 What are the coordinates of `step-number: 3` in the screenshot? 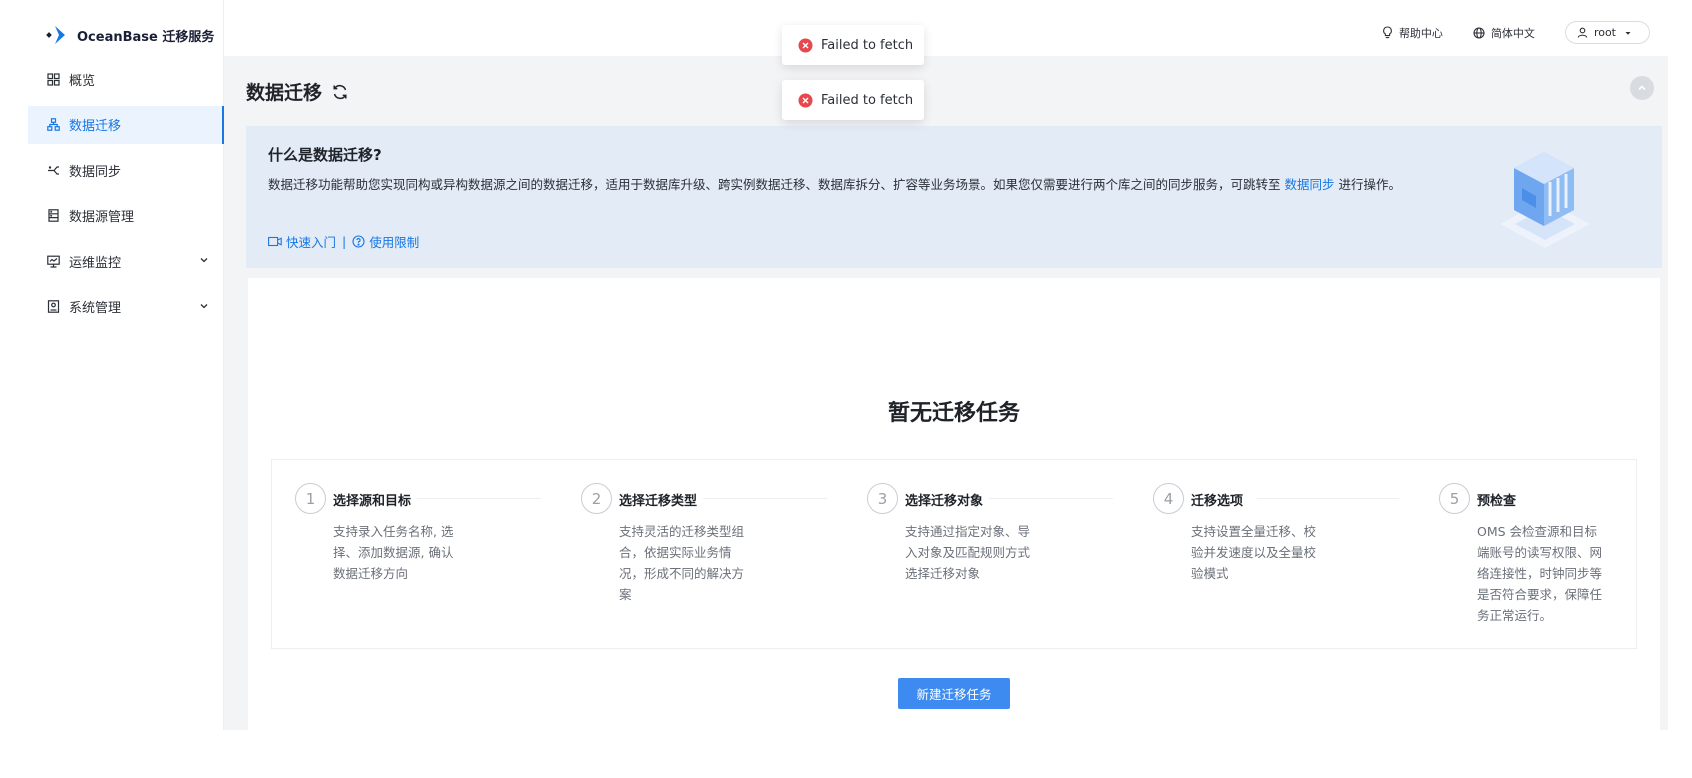 It's located at (882, 498).